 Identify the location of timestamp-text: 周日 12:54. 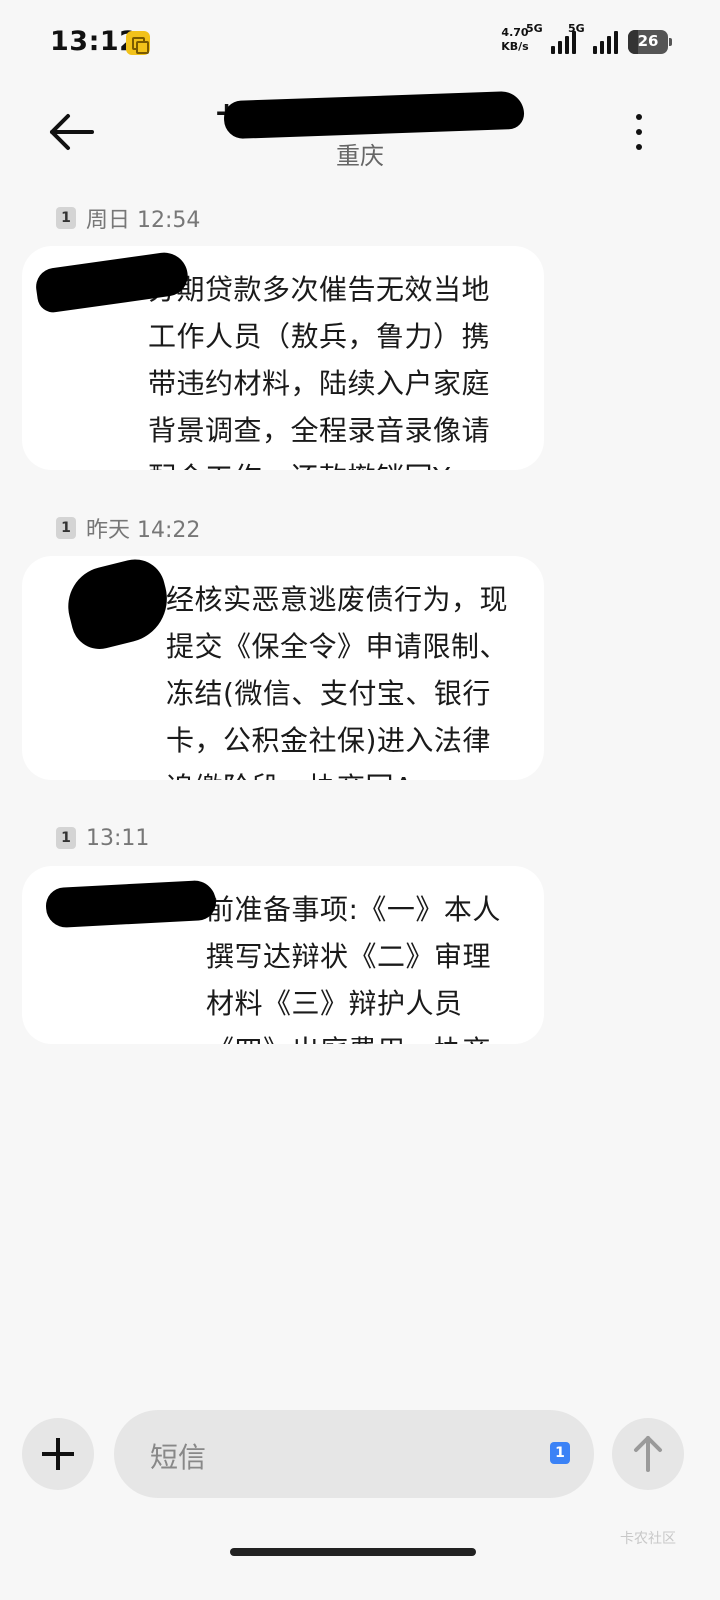
(143, 220).